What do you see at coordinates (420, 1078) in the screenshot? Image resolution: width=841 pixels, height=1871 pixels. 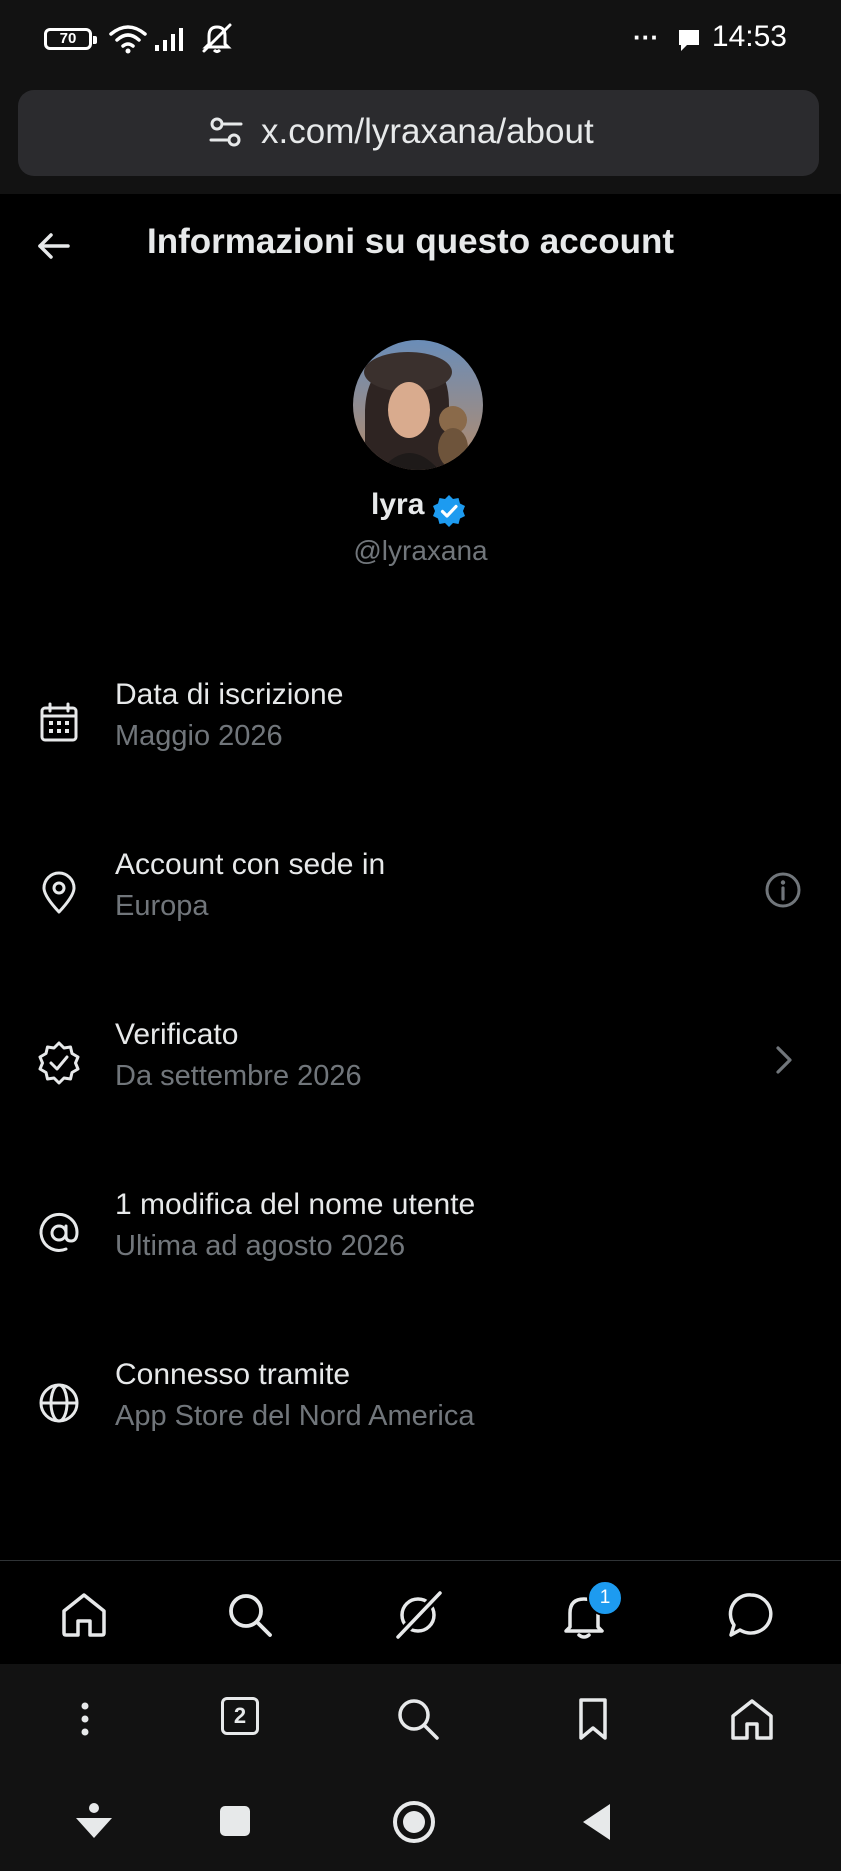 I see `info-row-verified: Verificato Da settembre 2026` at bounding box center [420, 1078].